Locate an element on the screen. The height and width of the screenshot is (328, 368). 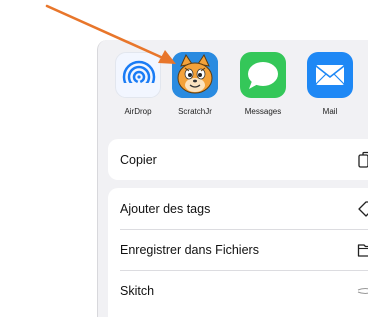
action-label-save-to-files: Enregistrer dans Fichiers is located at coordinates (189, 249).